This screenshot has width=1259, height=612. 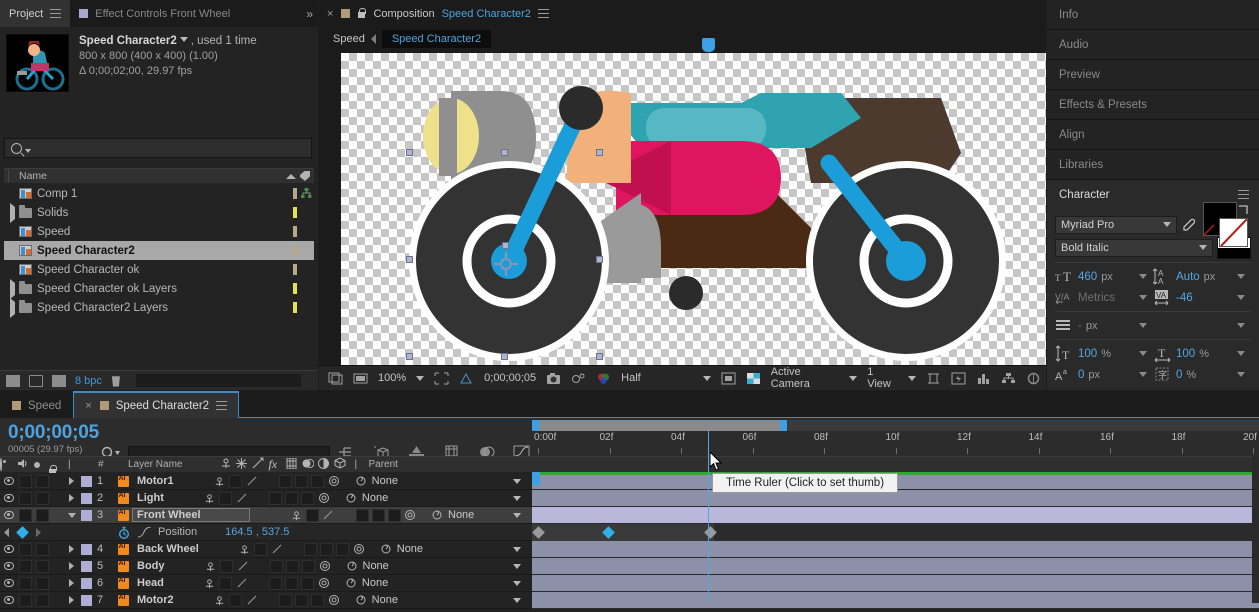 I want to click on toggle-transparency-icon, so click(x=360, y=378).